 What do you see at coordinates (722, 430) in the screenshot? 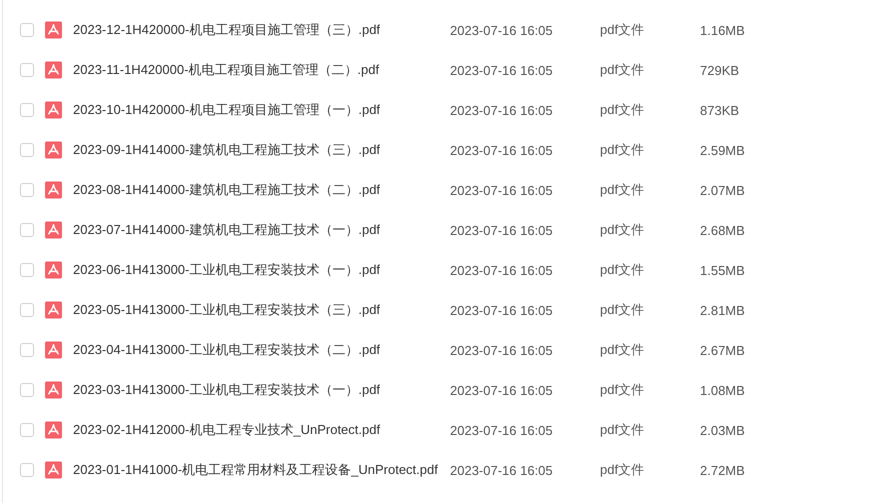
I see `file-size: 2.03MB` at bounding box center [722, 430].